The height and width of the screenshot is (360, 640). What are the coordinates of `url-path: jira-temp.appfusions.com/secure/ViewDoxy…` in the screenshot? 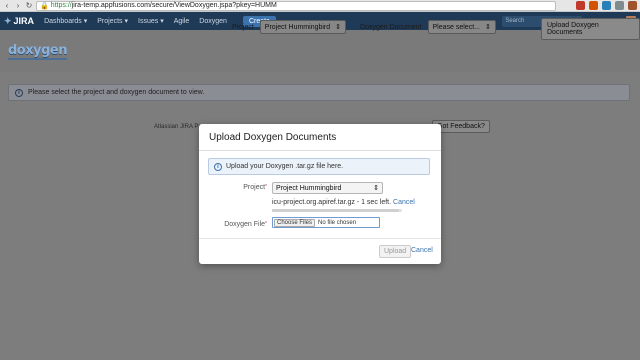 It's located at (174, 5).